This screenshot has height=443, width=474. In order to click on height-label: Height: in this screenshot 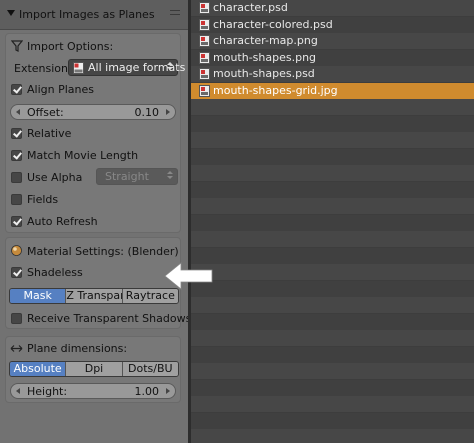, I will do `click(47, 391)`.